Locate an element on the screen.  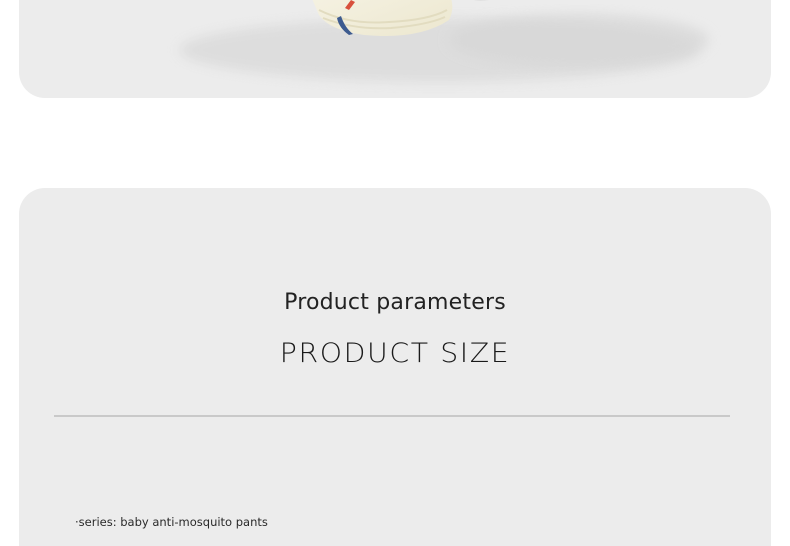
divider is located at coordinates (392, 416).